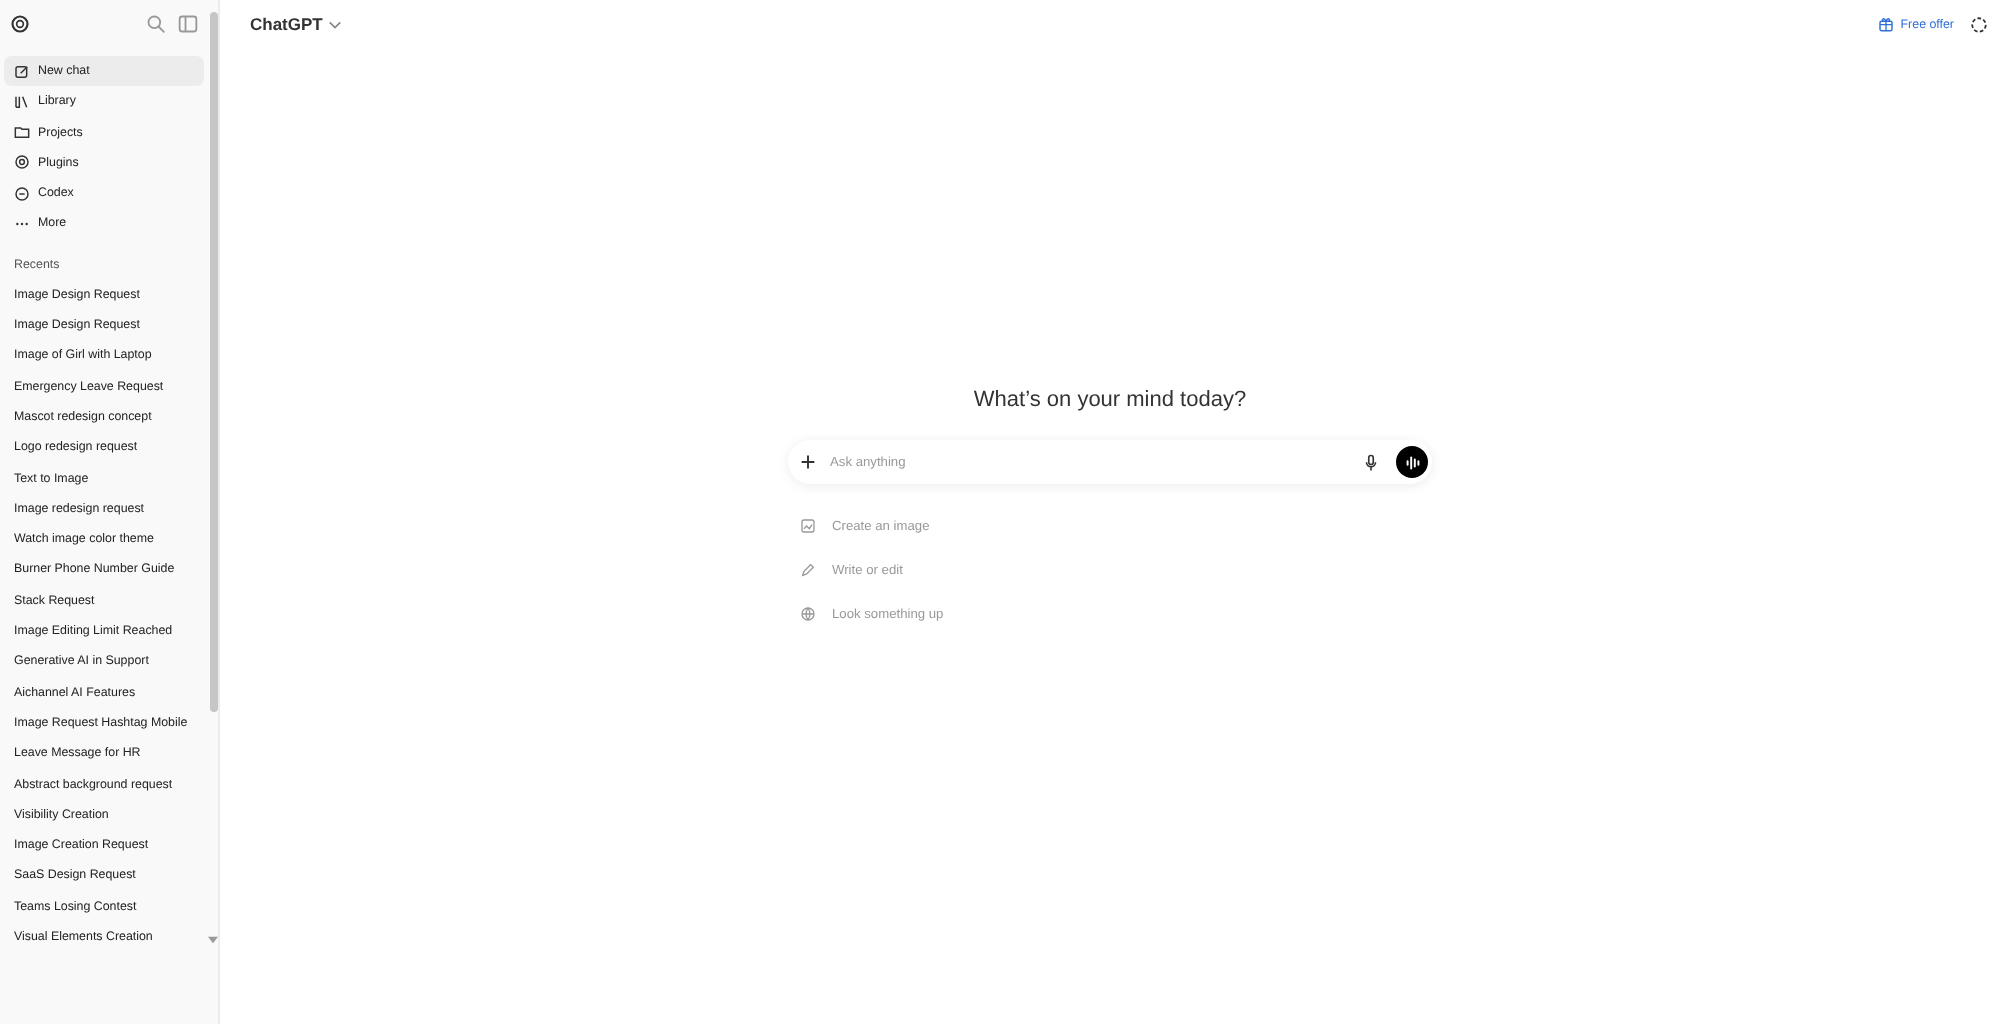 The width and height of the screenshot is (2000, 1024). What do you see at coordinates (335, 24) in the screenshot?
I see `caret-icon` at bounding box center [335, 24].